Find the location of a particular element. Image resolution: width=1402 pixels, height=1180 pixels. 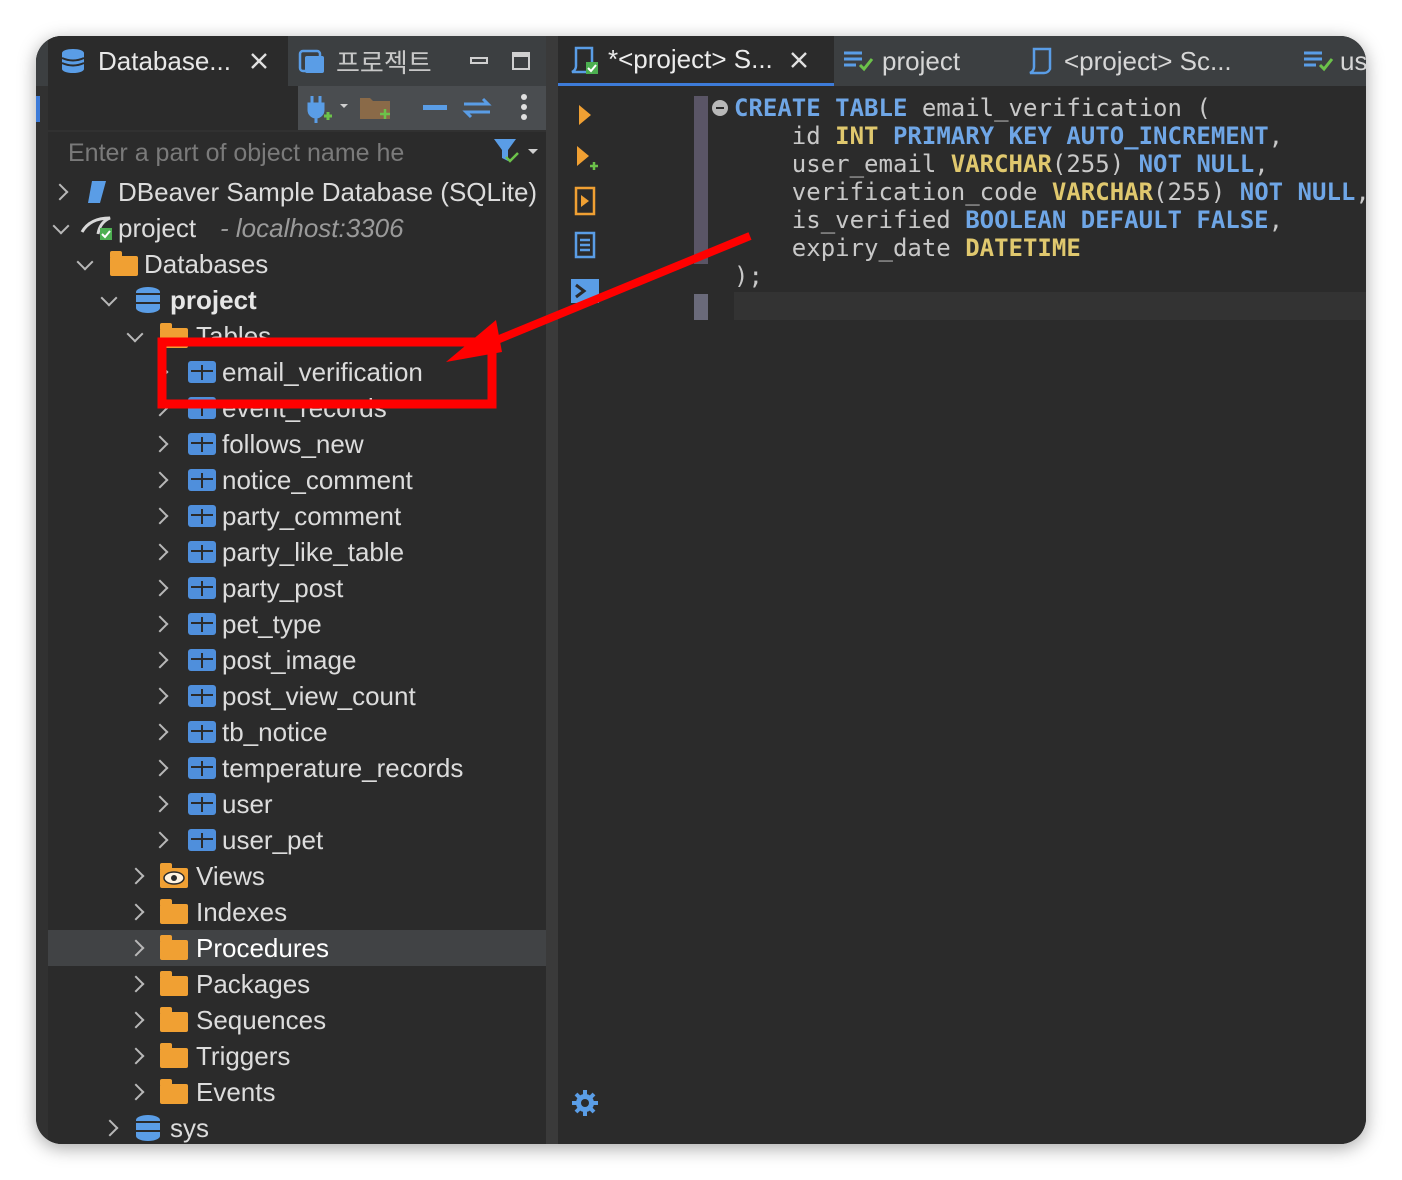

tree-node-table: tb_notice is located at coordinates (297, 732).